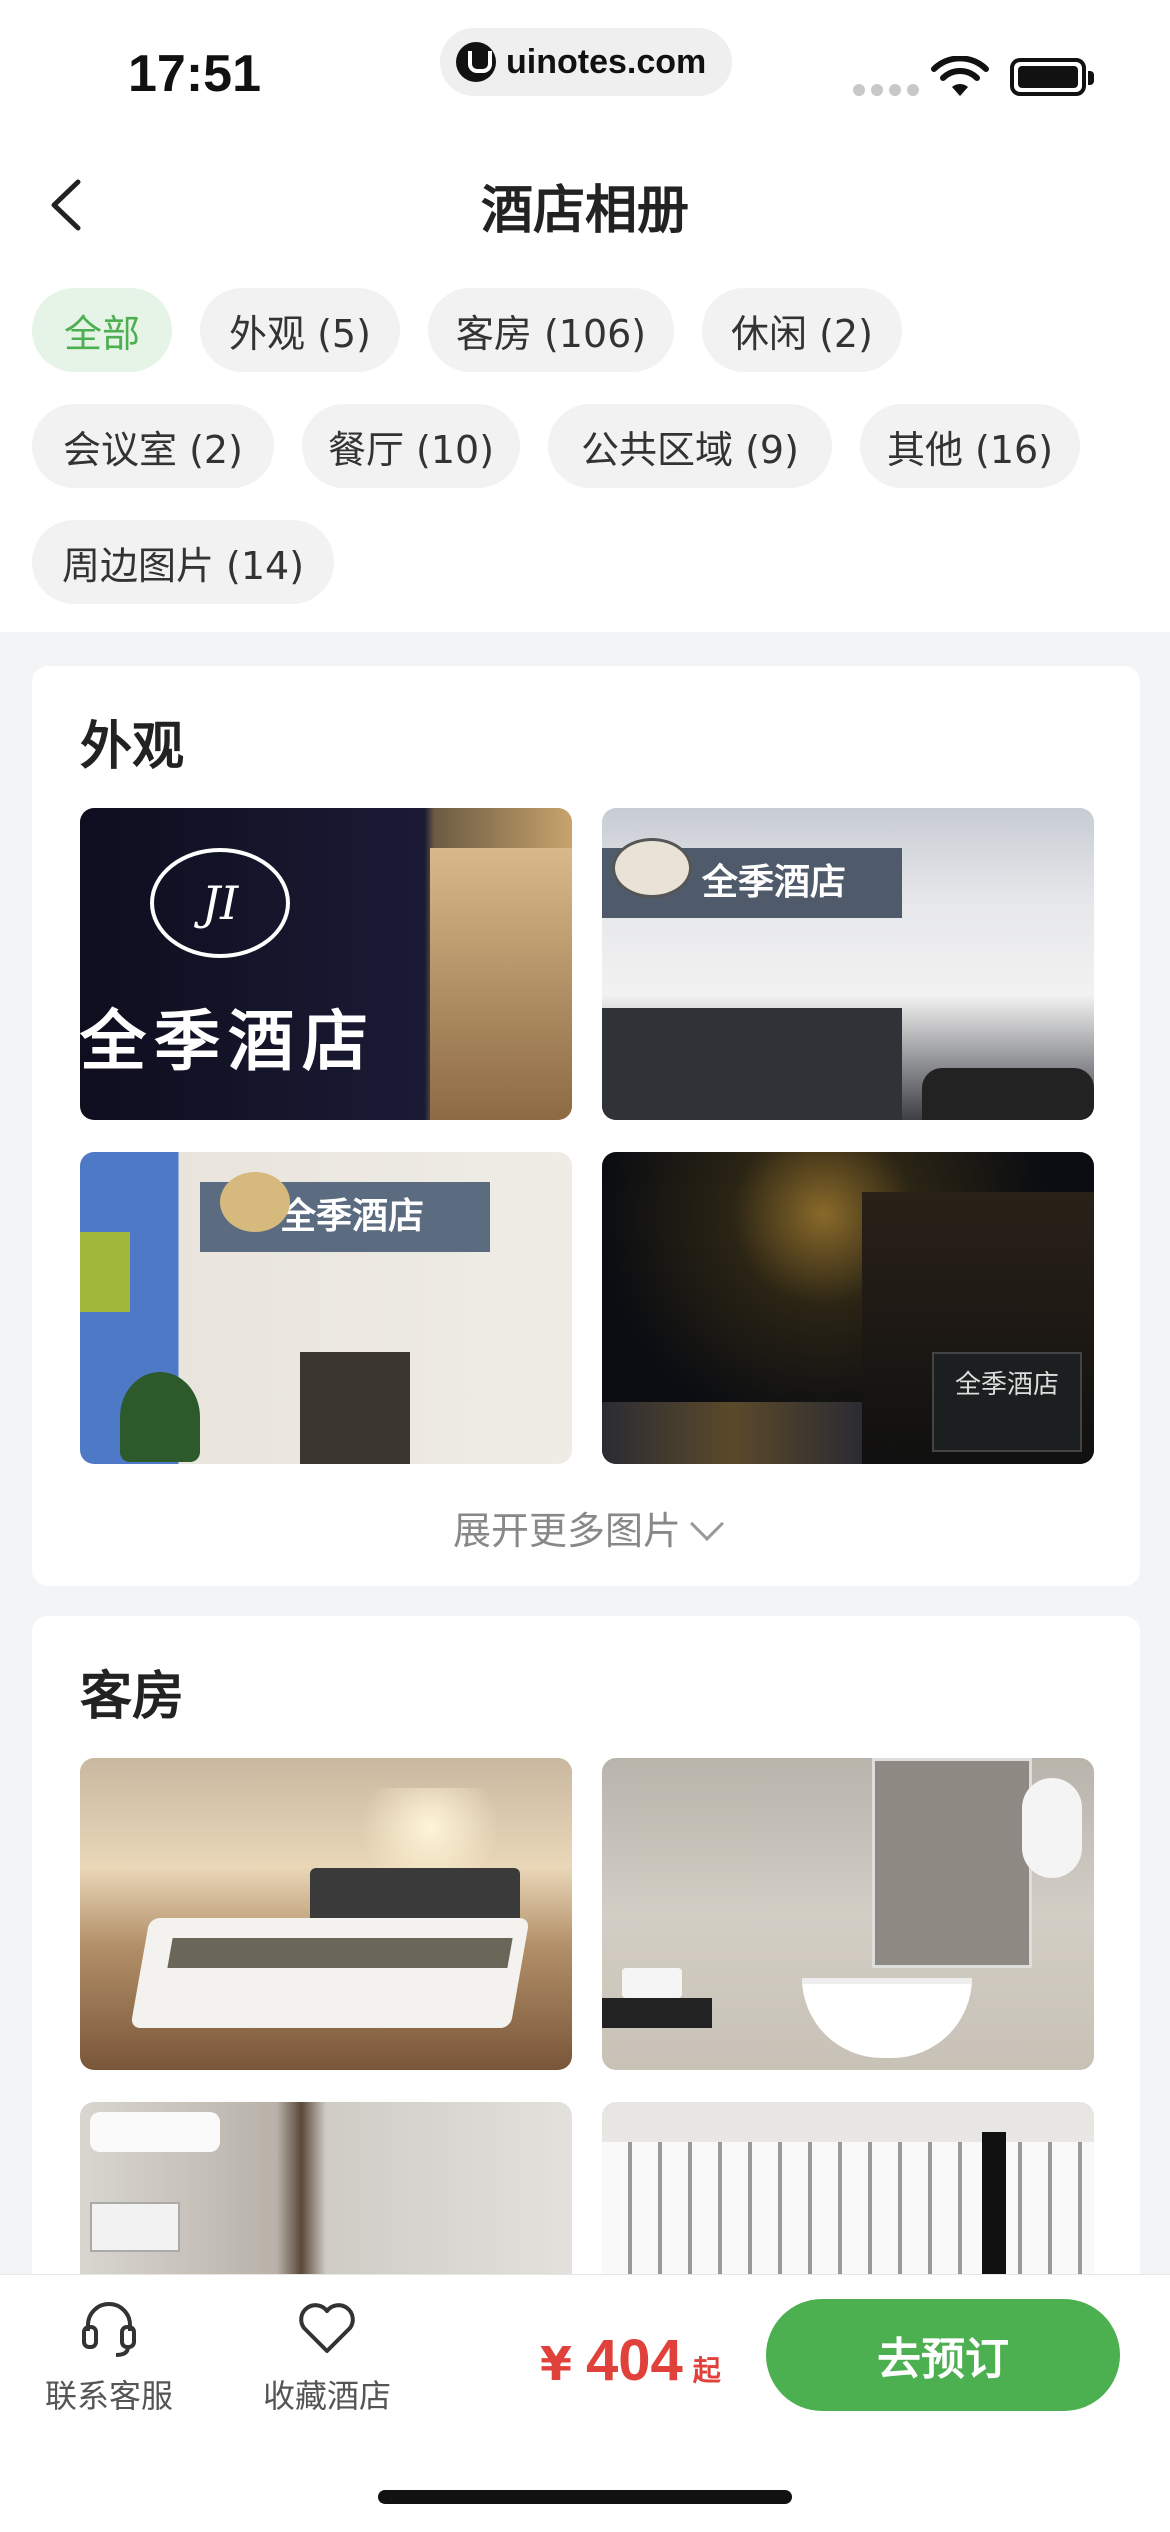 The width and height of the screenshot is (1170, 2532). Describe the element at coordinates (802, 330) in the screenshot. I see `filter-chip-leisure: 休闲 (2)` at that location.